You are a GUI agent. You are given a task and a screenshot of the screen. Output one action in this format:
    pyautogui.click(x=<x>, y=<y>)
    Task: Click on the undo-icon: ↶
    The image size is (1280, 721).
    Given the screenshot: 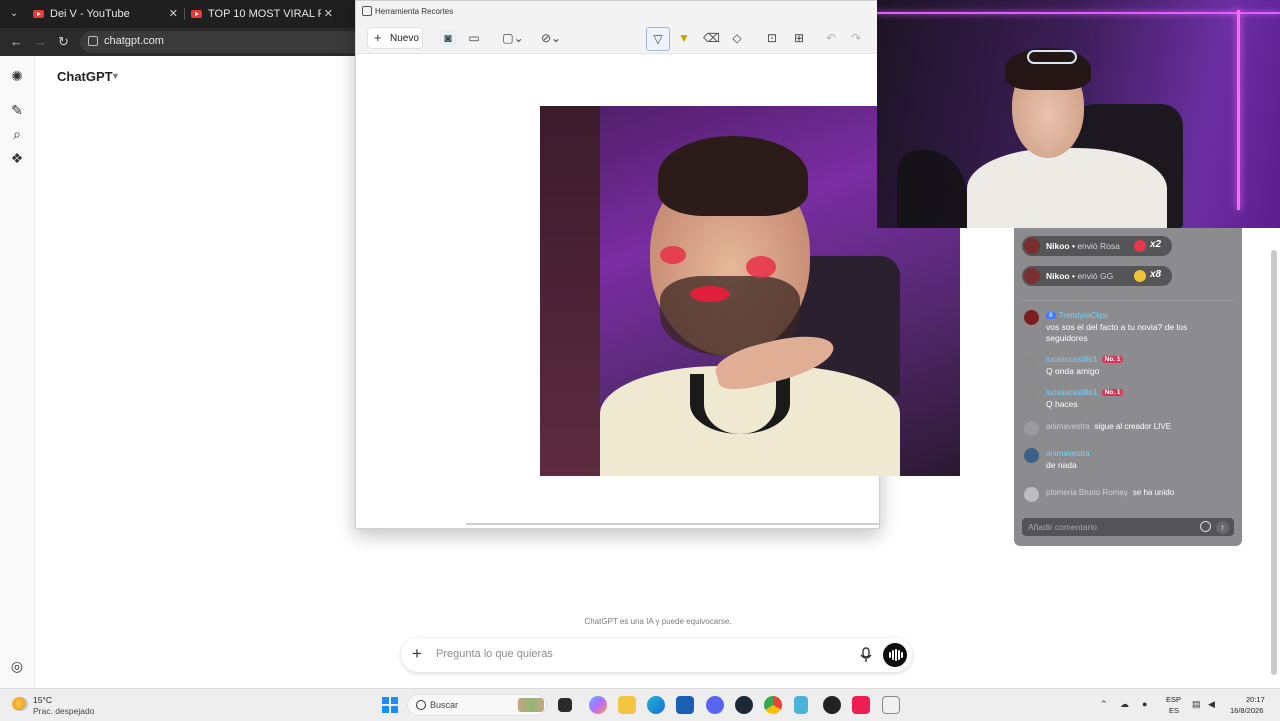 What is the action you would take?
    pyautogui.click(x=831, y=38)
    